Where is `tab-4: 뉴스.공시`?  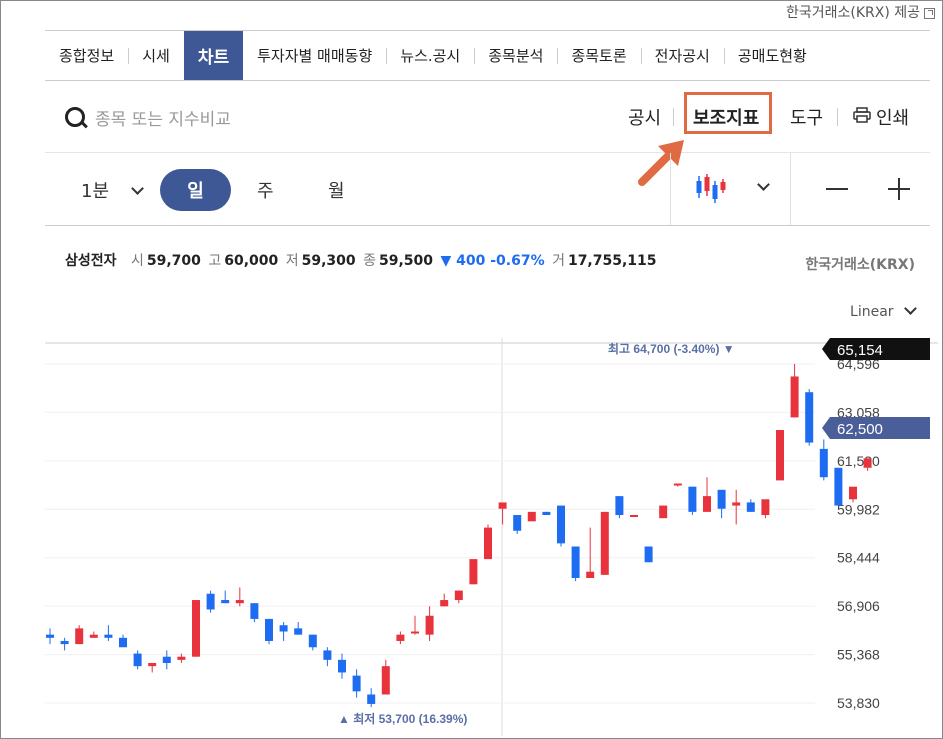 tab-4: 뉴스.공시 is located at coordinates (430, 55).